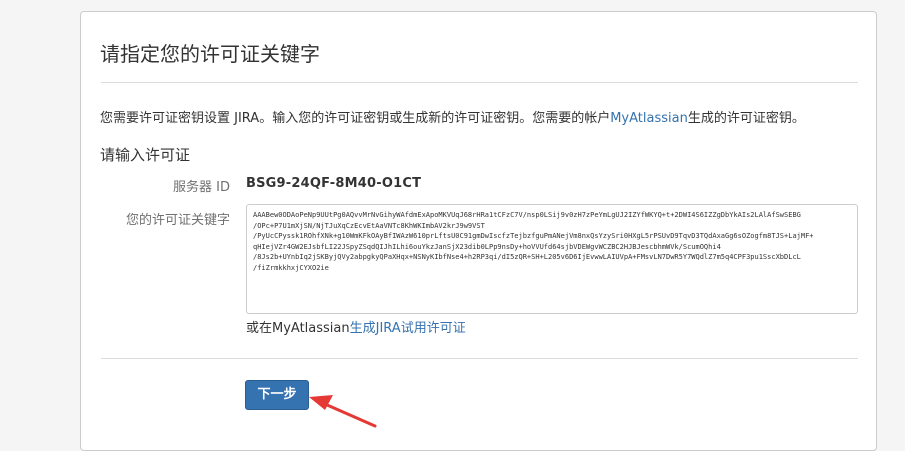 The height and width of the screenshot is (451, 905). Describe the element at coordinates (298, 328) in the screenshot. I see `trial-prefix: 或在MyAtlassian` at that location.